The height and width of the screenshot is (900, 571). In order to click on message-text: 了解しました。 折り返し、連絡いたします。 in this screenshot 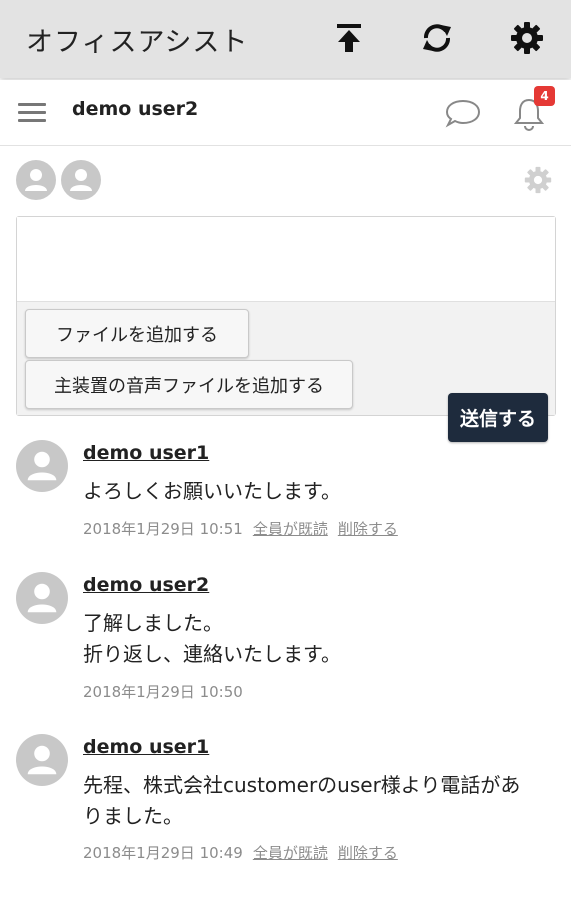, I will do `click(321, 639)`.